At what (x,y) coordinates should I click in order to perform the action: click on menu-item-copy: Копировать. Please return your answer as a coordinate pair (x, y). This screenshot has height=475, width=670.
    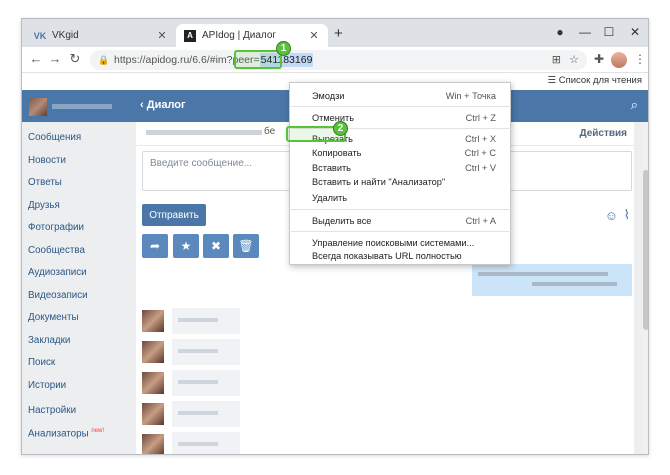
    Looking at the image, I should click on (336, 153).